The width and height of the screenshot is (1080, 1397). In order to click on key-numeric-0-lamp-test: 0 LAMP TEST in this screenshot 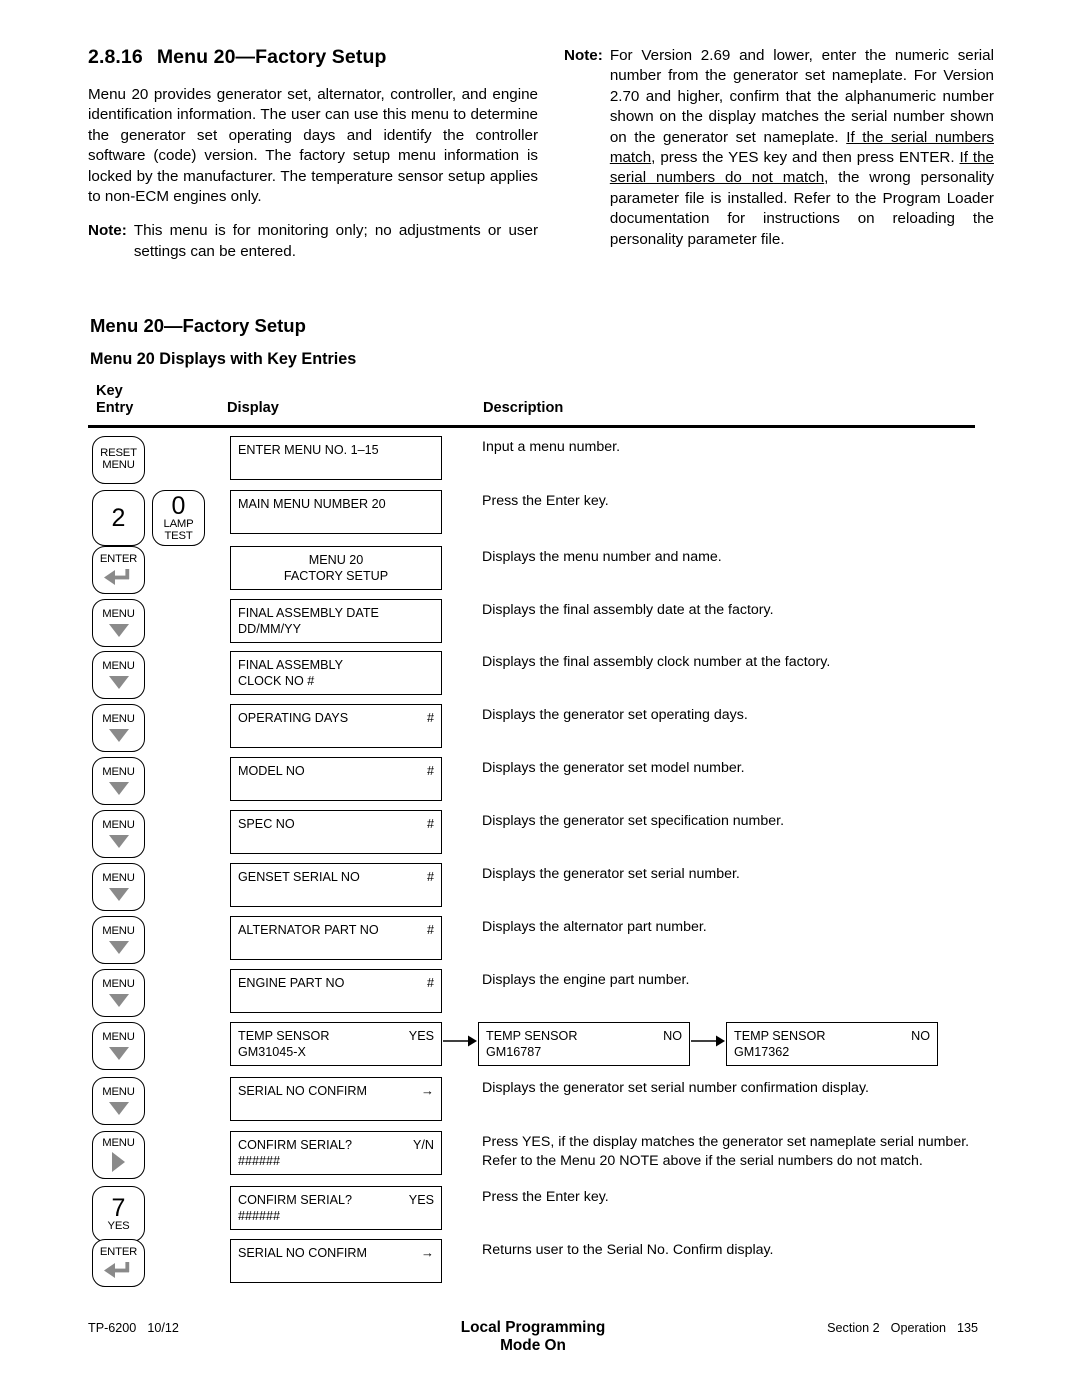, I will do `click(178, 518)`.